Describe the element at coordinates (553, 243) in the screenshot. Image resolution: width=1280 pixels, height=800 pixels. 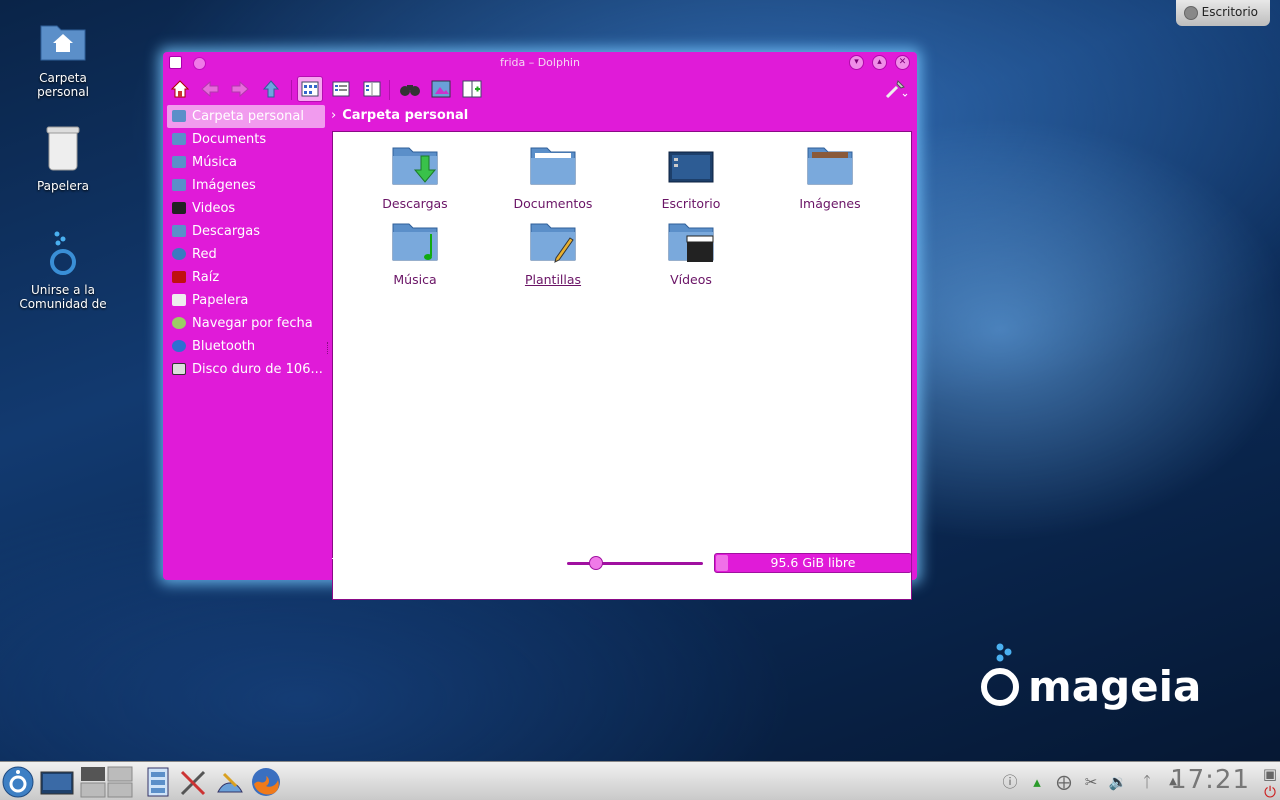
I see `folder-templates-icon` at that location.